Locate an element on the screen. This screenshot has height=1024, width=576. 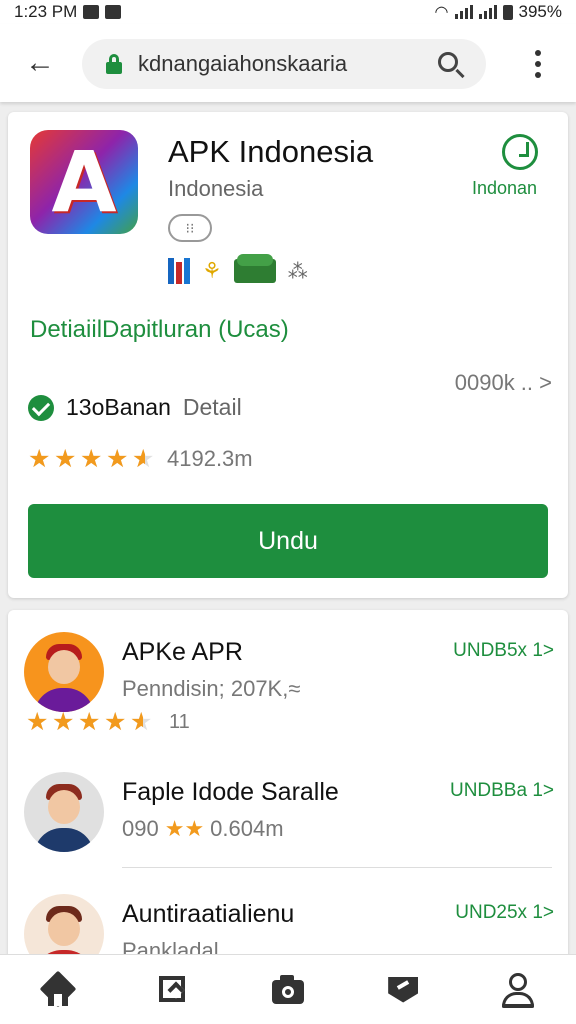
list-item: Auntiraatialienu Pankladal UND25x 1> is located at coordinates (288, 921).